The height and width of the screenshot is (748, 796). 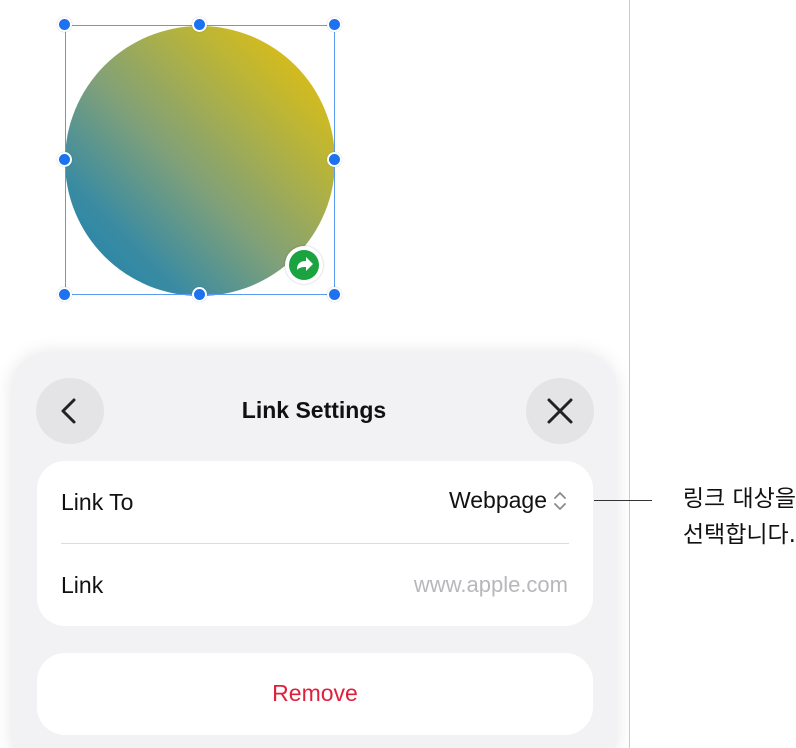 What do you see at coordinates (64, 24) in the screenshot?
I see `resize-handle-top-left` at bounding box center [64, 24].